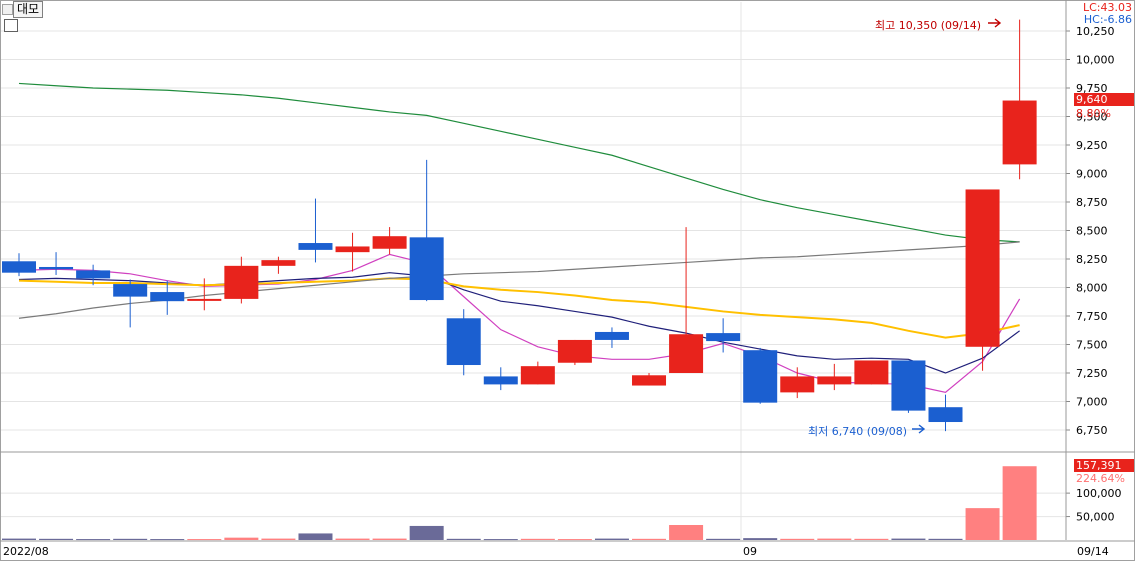 The width and height of the screenshot is (1135, 561). What do you see at coordinates (1092, 259) in the screenshot?
I see `price-tick-label: 8,250` at bounding box center [1092, 259].